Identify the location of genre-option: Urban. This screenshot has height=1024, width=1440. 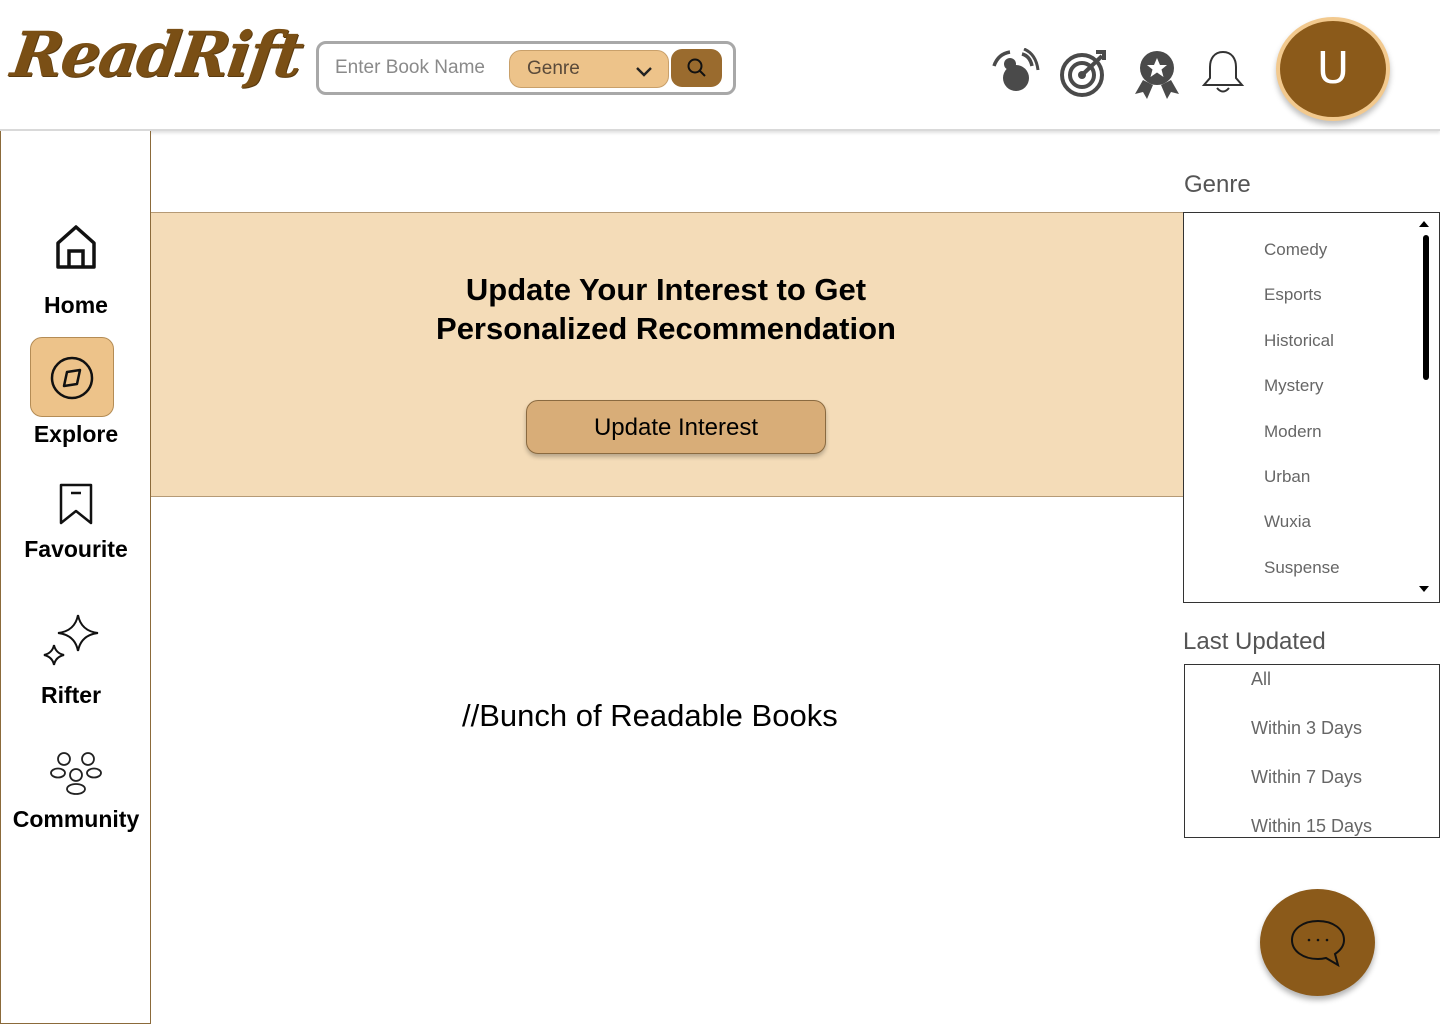
(1287, 477).